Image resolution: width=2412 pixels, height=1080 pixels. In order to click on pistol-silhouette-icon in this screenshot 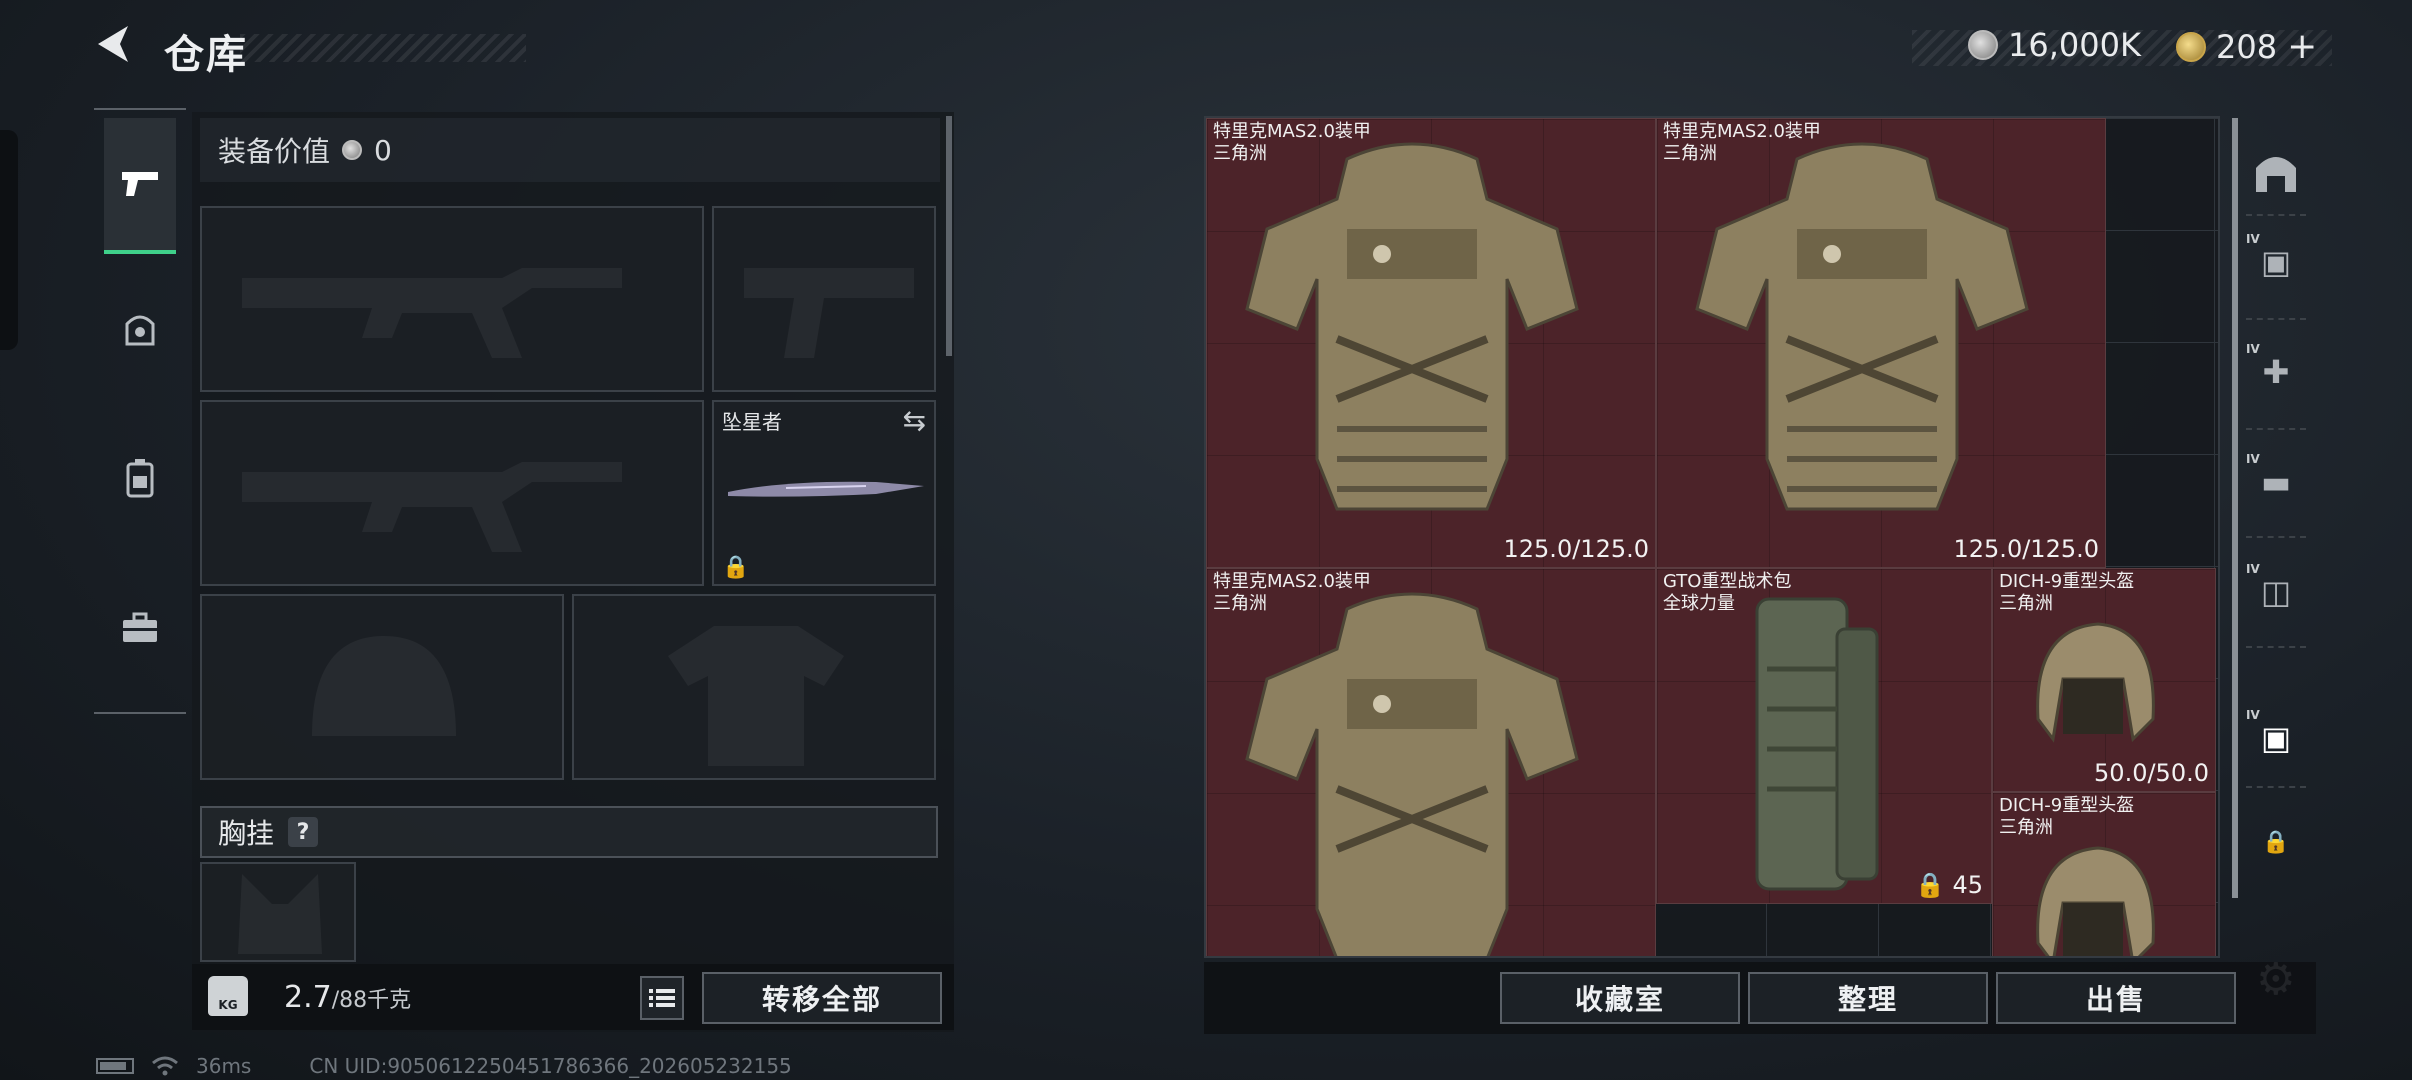, I will do `click(829, 313)`.